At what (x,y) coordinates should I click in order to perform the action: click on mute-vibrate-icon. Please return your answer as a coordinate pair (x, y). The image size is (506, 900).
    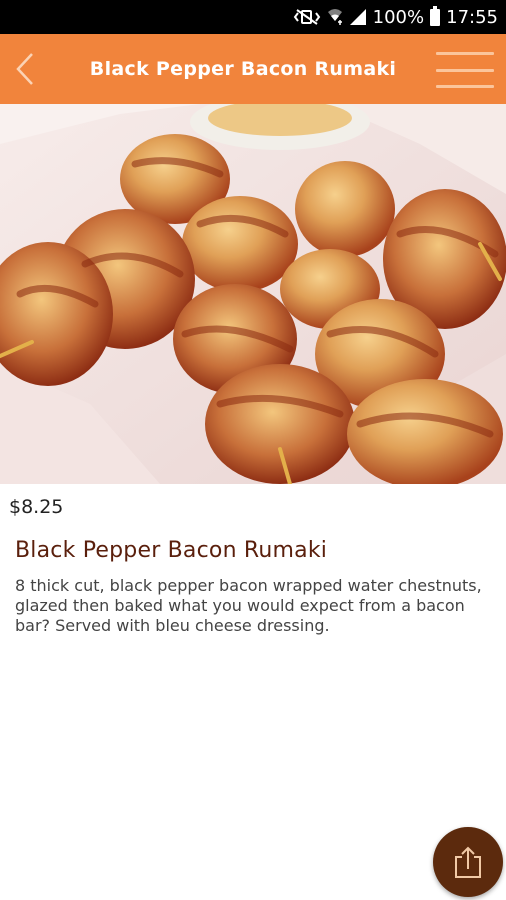
    Looking at the image, I should click on (307, 17).